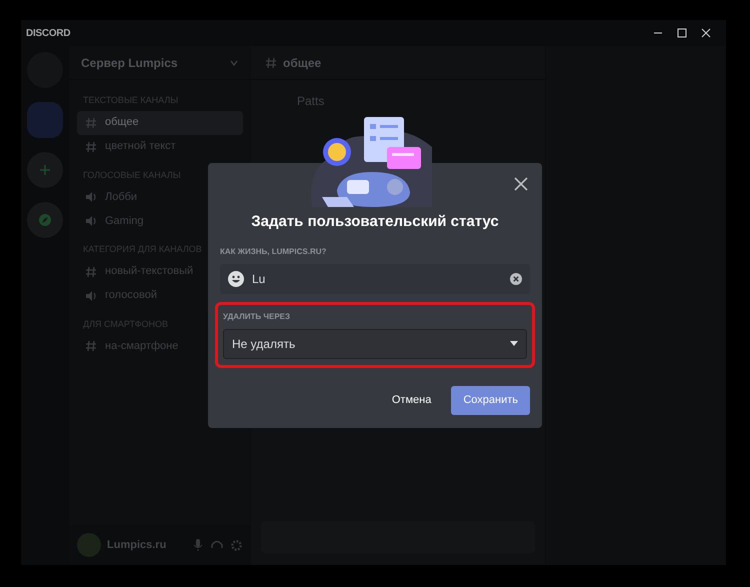 The height and width of the screenshot is (587, 750). What do you see at coordinates (198, 545) in the screenshot?
I see `microphone-icon` at bounding box center [198, 545].